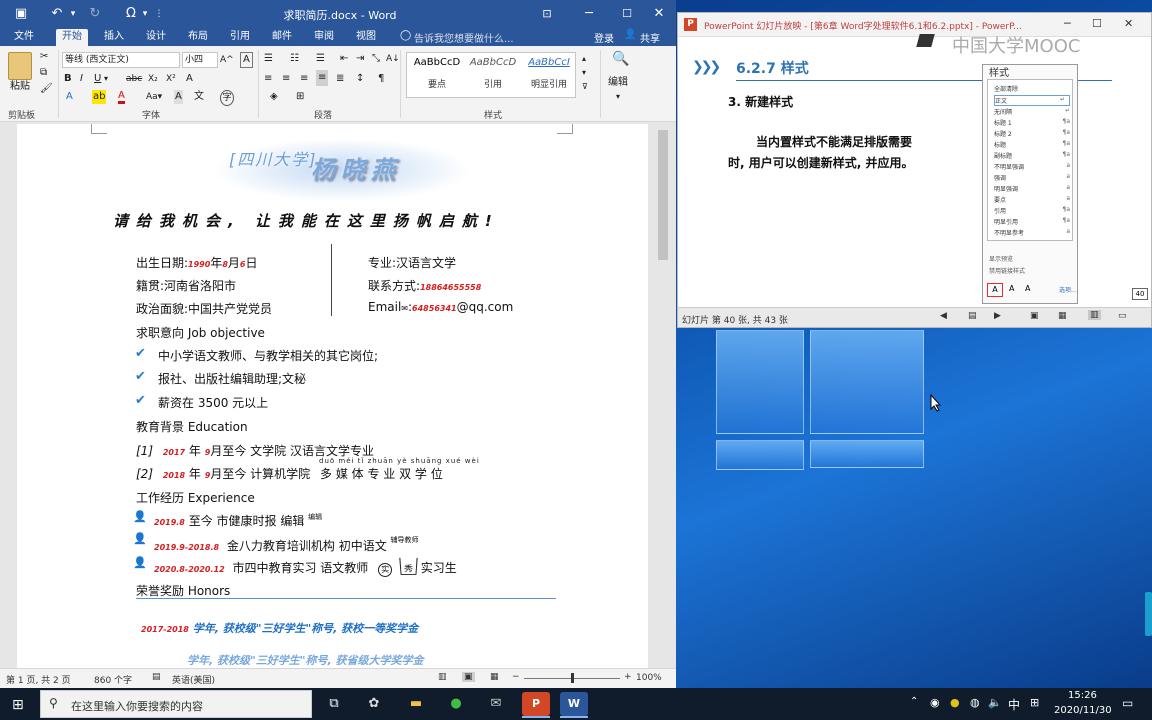 The height and width of the screenshot is (720, 1152). Describe the element at coordinates (189, 79) in the screenshot. I see `text-effect-icon: A` at that location.